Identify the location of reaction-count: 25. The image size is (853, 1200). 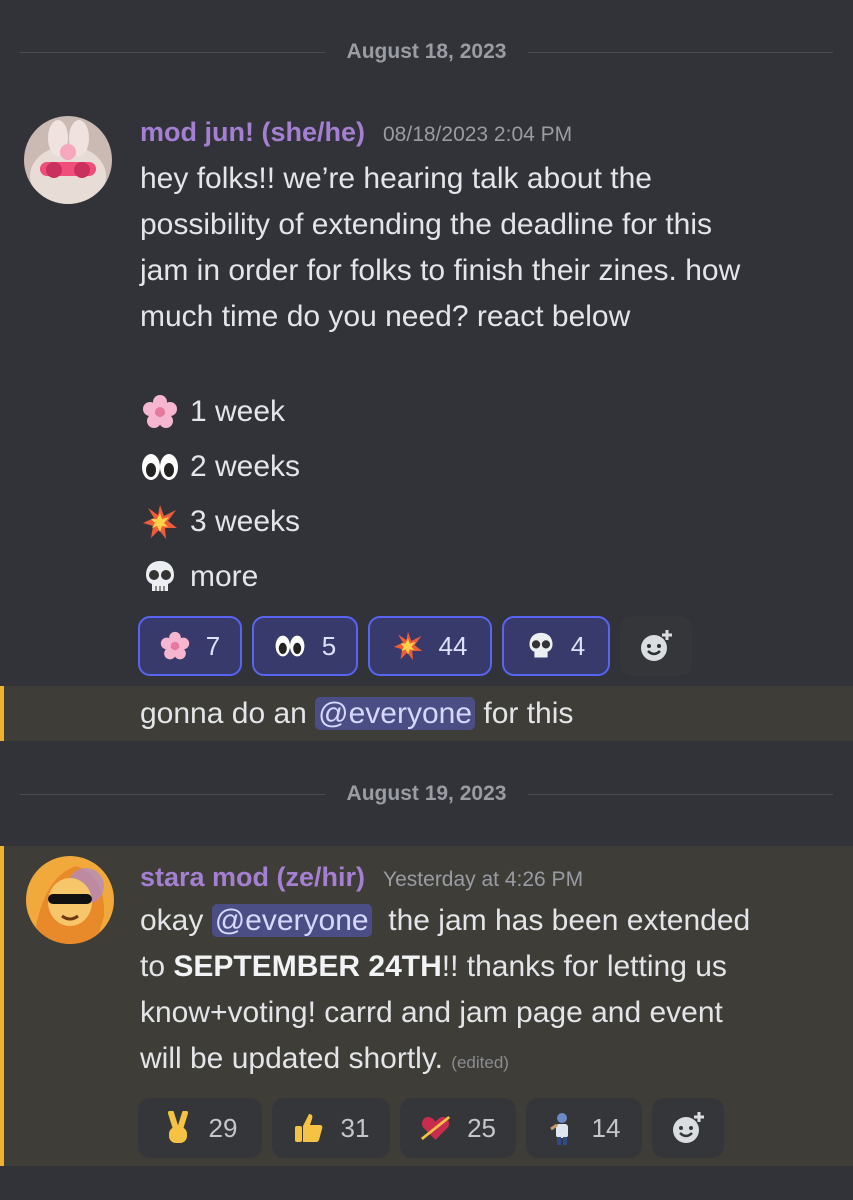
(481, 1127).